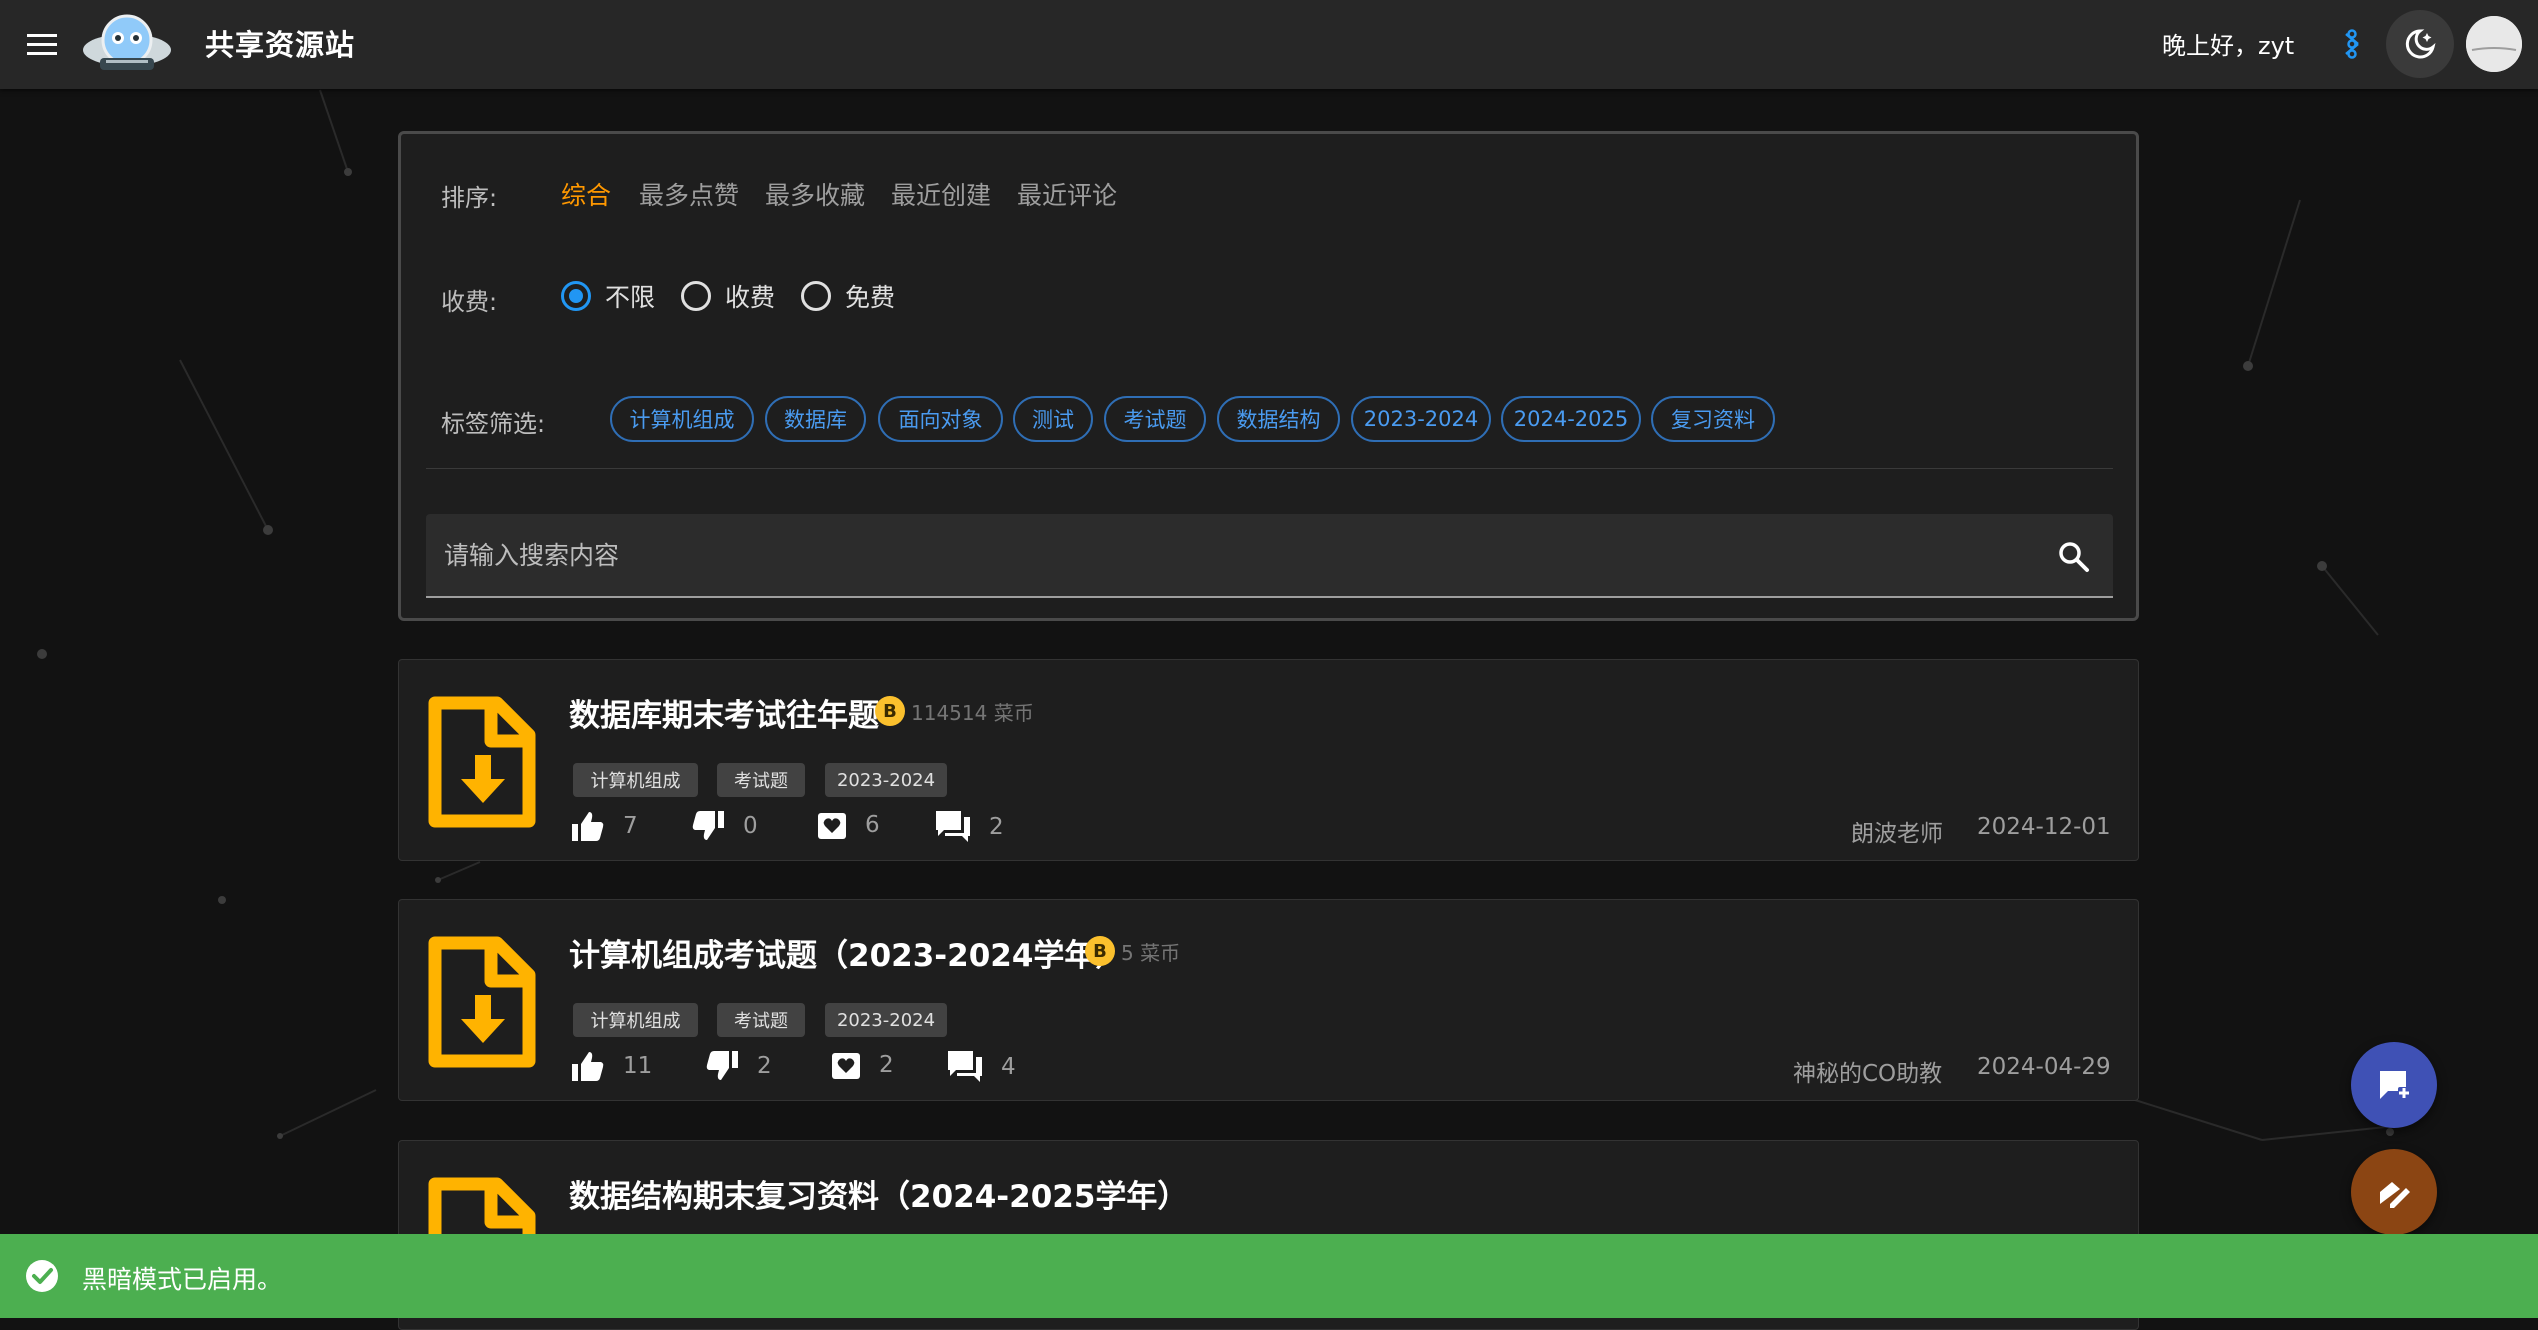 Image resolution: width=2538 pixels, height=1330 pixels. Describe the element at coordinates (750, 826) in the screenshot. I see `dislike-count: 0` at that location.